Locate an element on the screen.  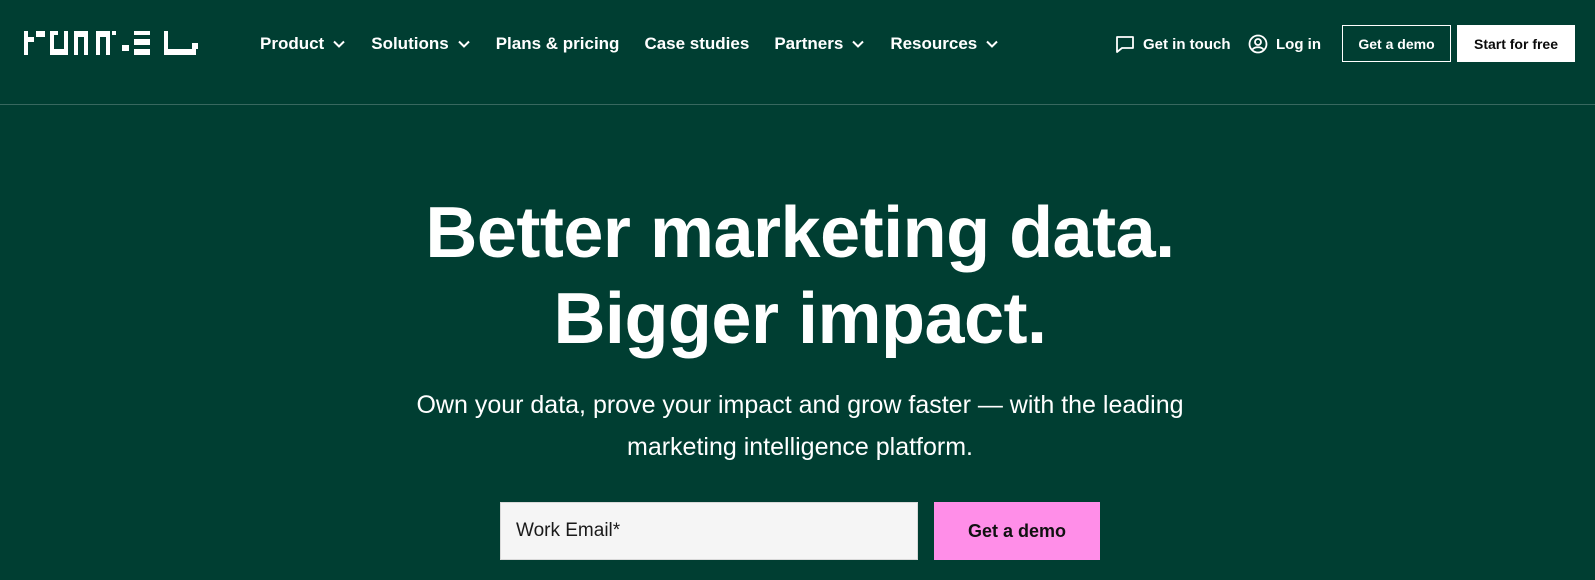
nav-item-label: Product is located at coordinates (292, 43).